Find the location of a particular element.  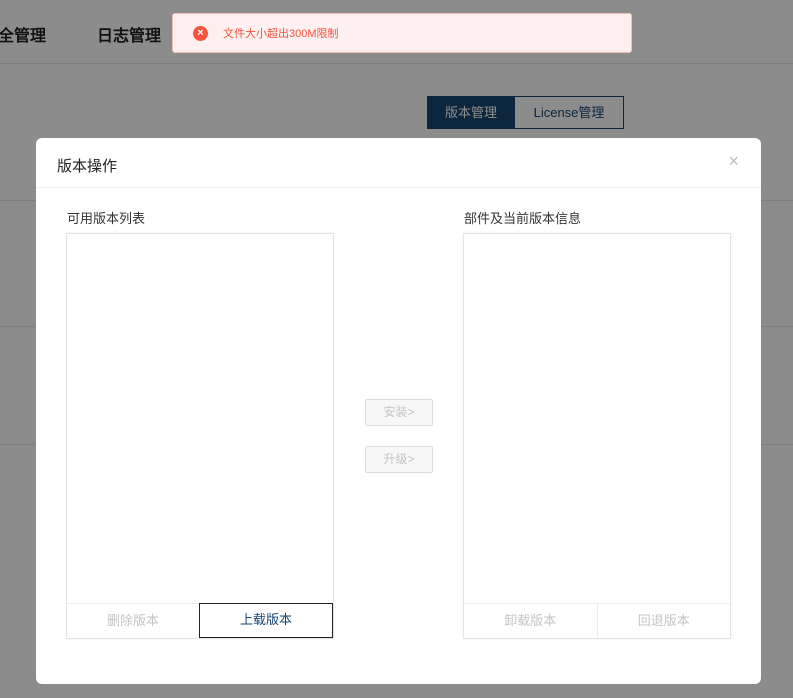

toast-message: 文件大小超出300M限制 is located at coordinates (281, 34).